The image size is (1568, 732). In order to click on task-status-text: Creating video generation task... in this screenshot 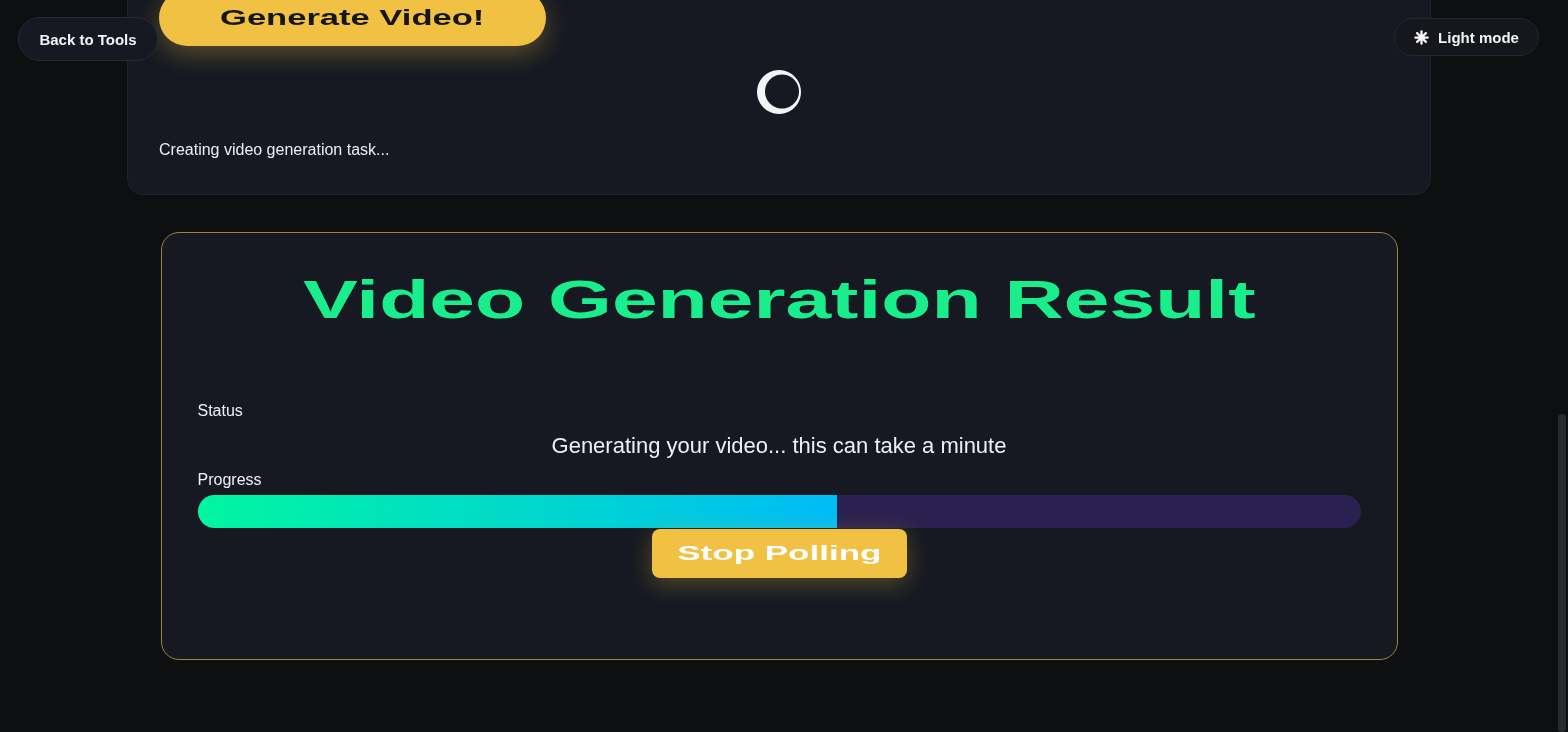, I will do `click(274, 150)`.